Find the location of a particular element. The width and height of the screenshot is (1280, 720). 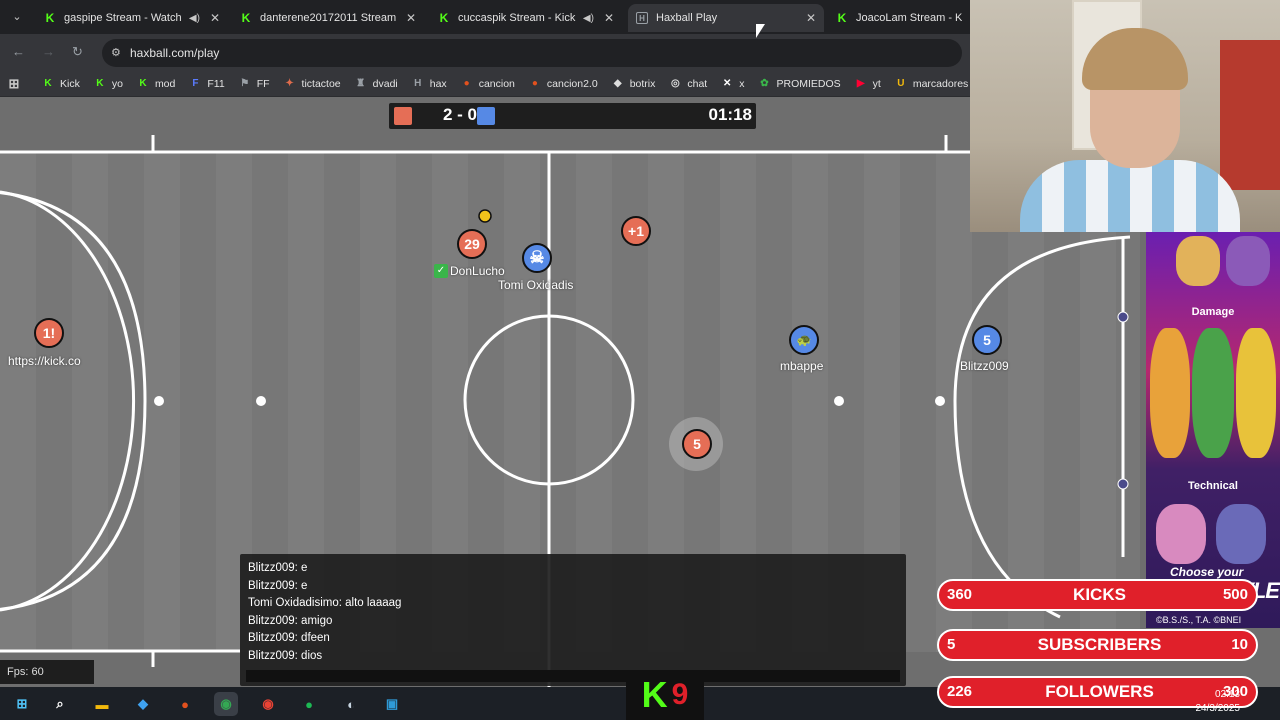

system-clock: 02:13 24/3/2025 is located at coordinates (1215, 702).